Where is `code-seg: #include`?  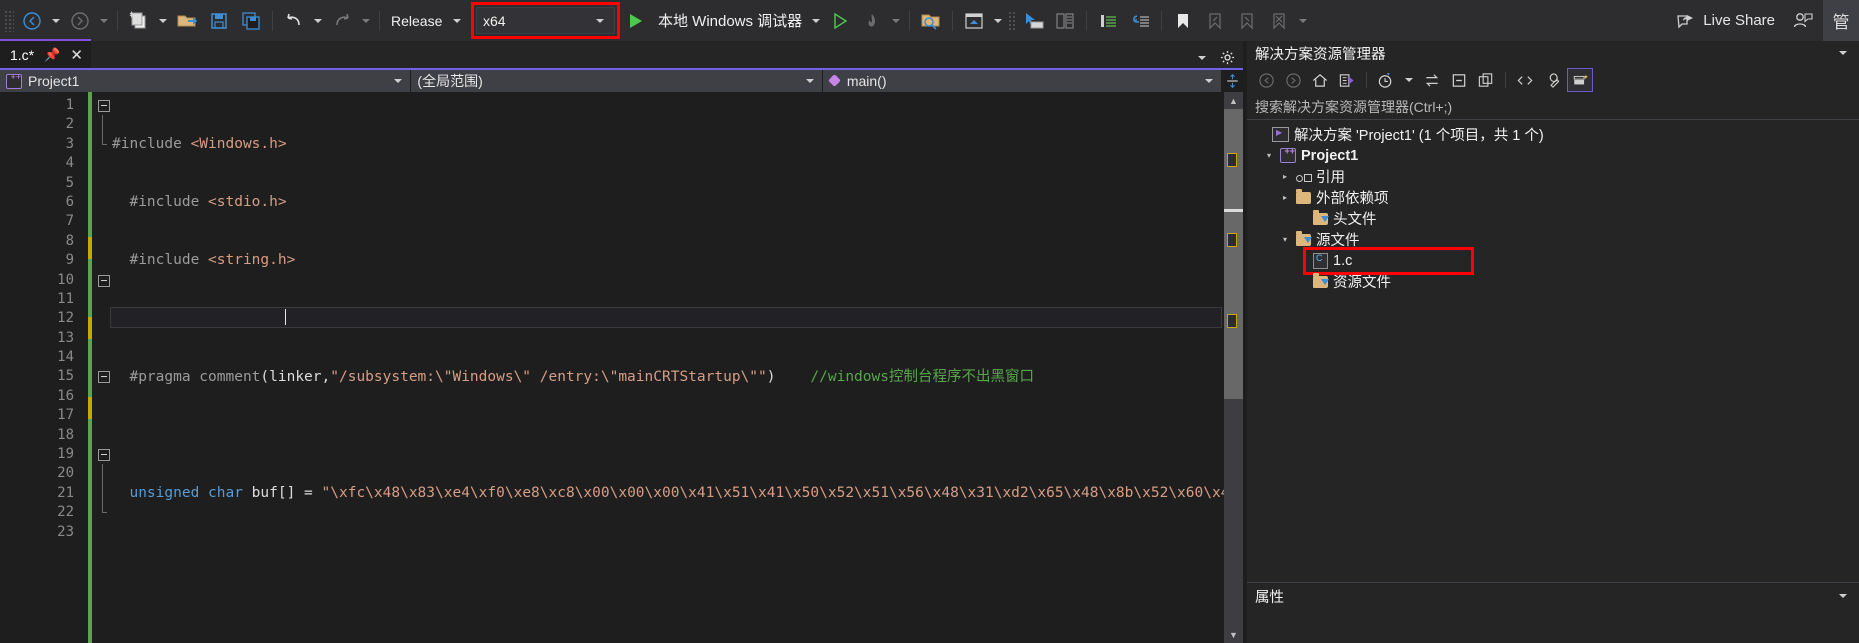 code-seg: #include is located at coordinates (151, 143).